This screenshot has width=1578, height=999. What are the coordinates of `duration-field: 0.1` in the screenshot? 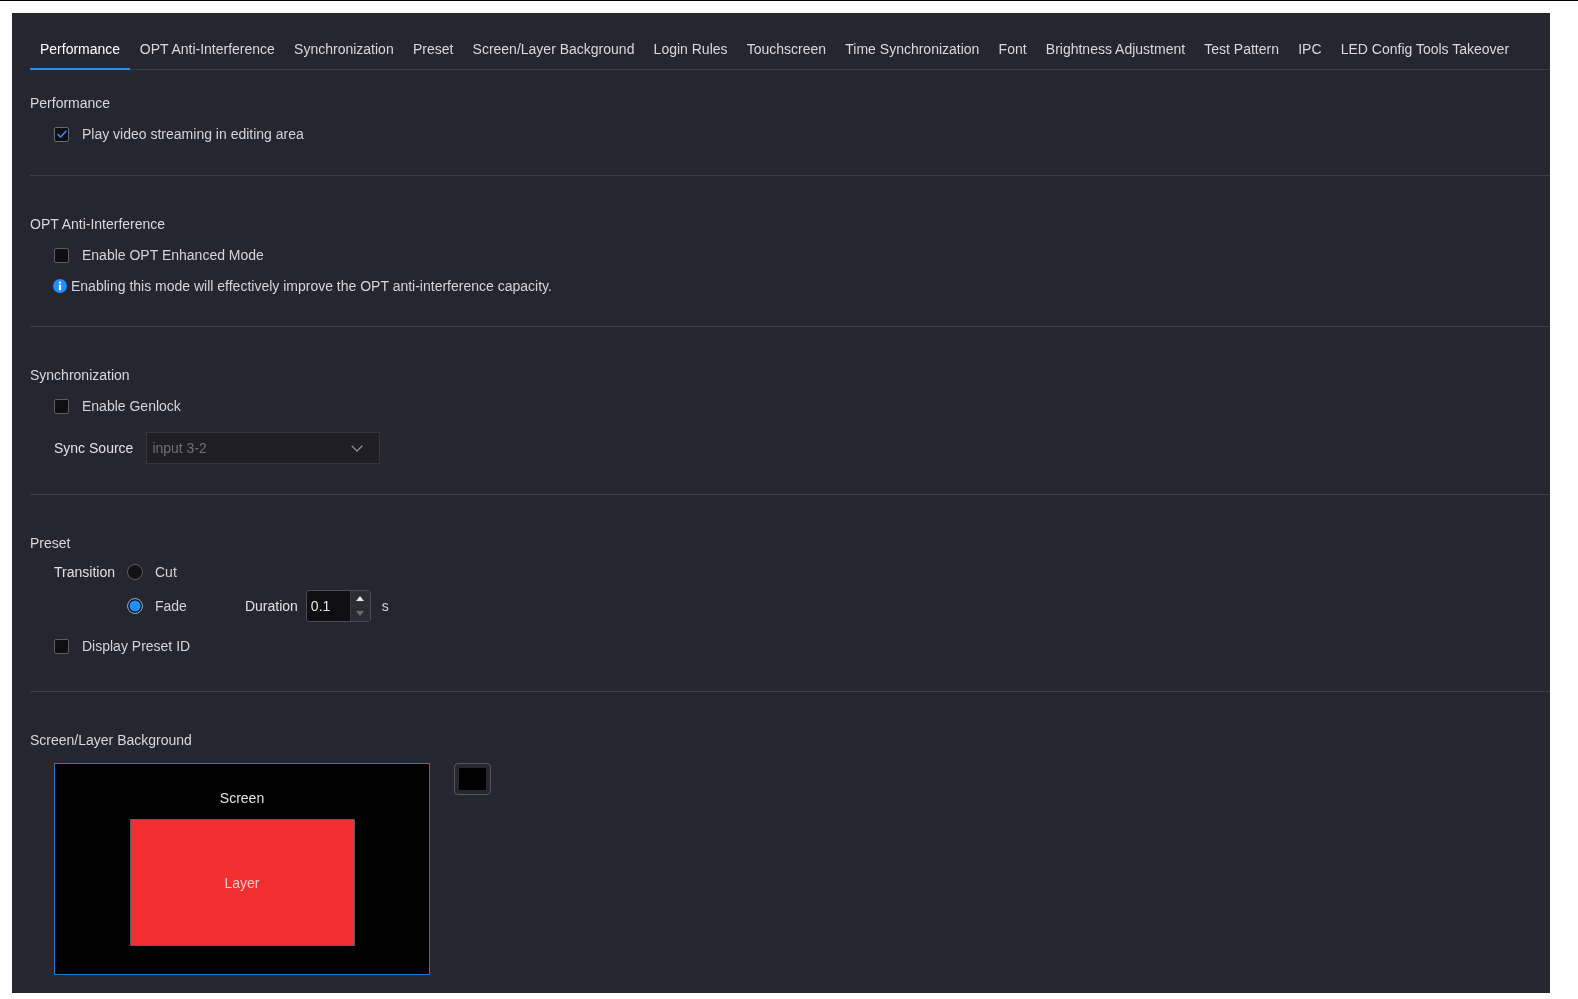 It's located at (338, 606).